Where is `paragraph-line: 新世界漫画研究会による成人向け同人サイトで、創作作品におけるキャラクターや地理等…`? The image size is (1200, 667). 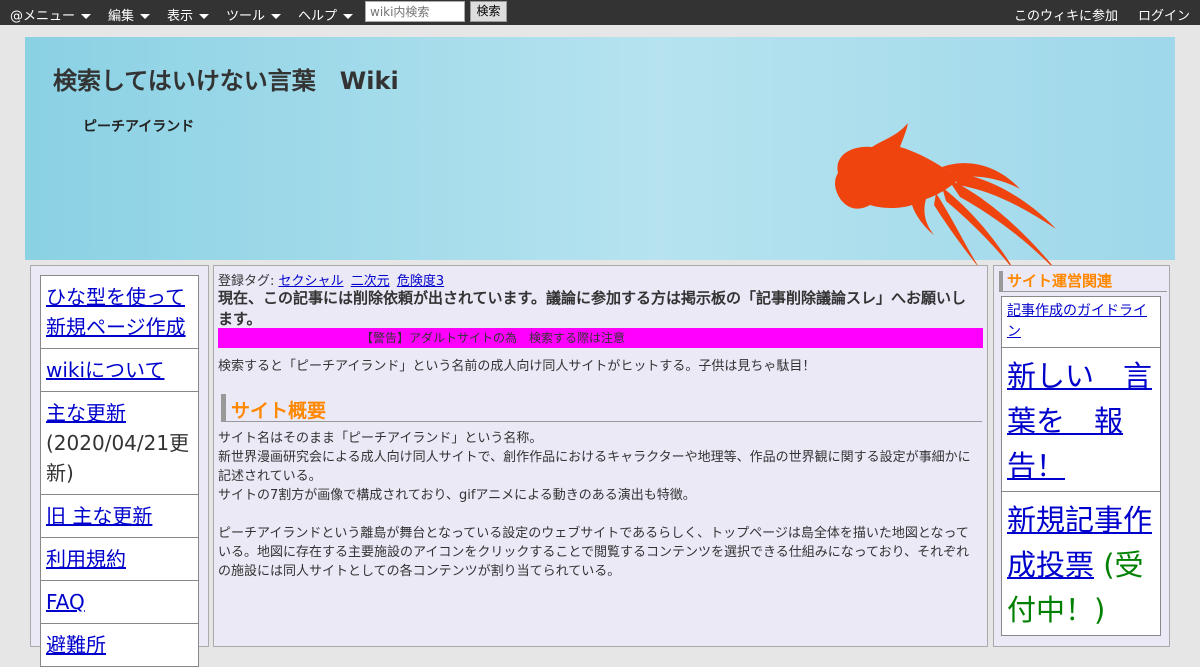 paragraph-line: 新世界漫画研究会による成人向け同人サイトで、創作作品におけるキャラクターや地理等… is located at coordinates (594, 467).